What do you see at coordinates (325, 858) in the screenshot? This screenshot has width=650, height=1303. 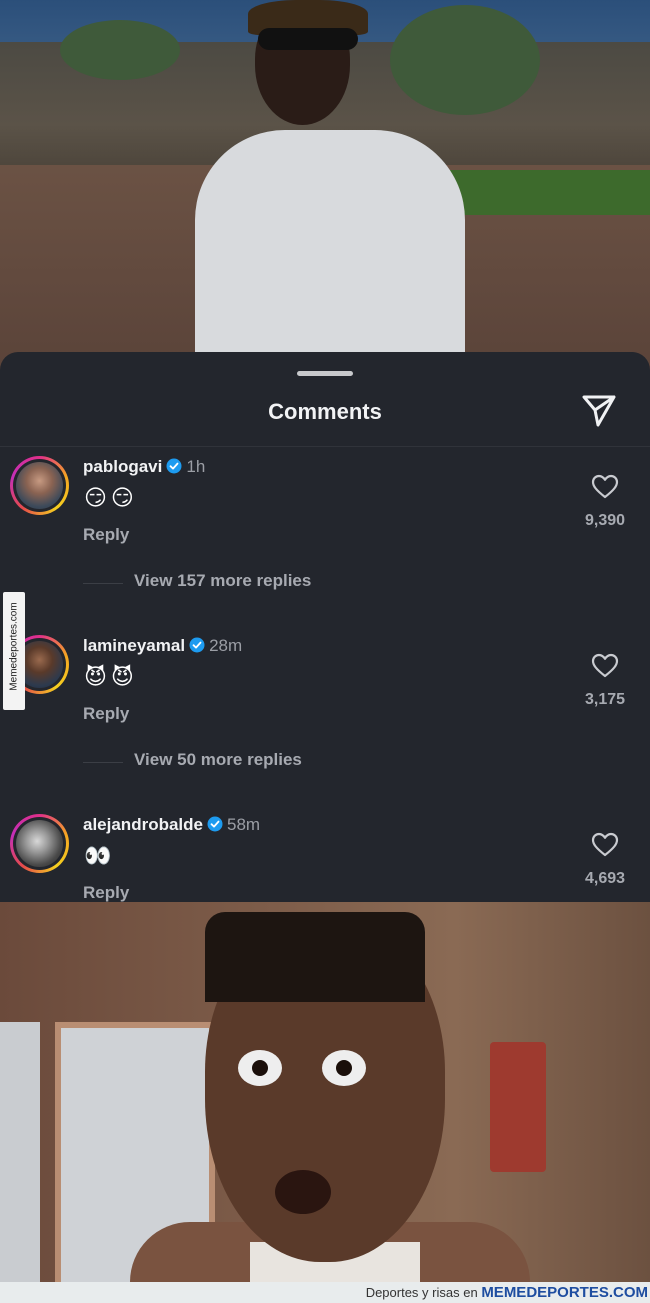 I see `comment-item: alejandrobalde 58m 👀 Reply 4,693` at bounding box center [325, 858].